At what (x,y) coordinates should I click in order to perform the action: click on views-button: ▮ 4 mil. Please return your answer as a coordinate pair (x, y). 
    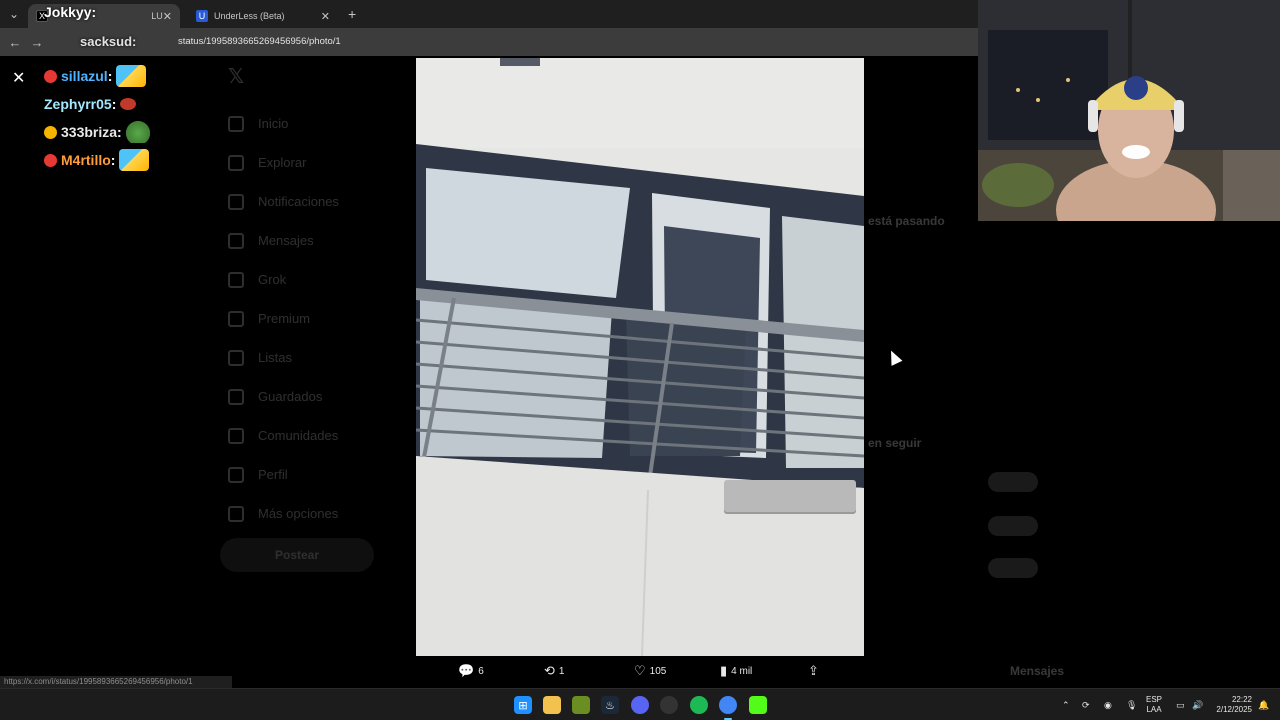
    Looking at the image, I should click on (736, 671).